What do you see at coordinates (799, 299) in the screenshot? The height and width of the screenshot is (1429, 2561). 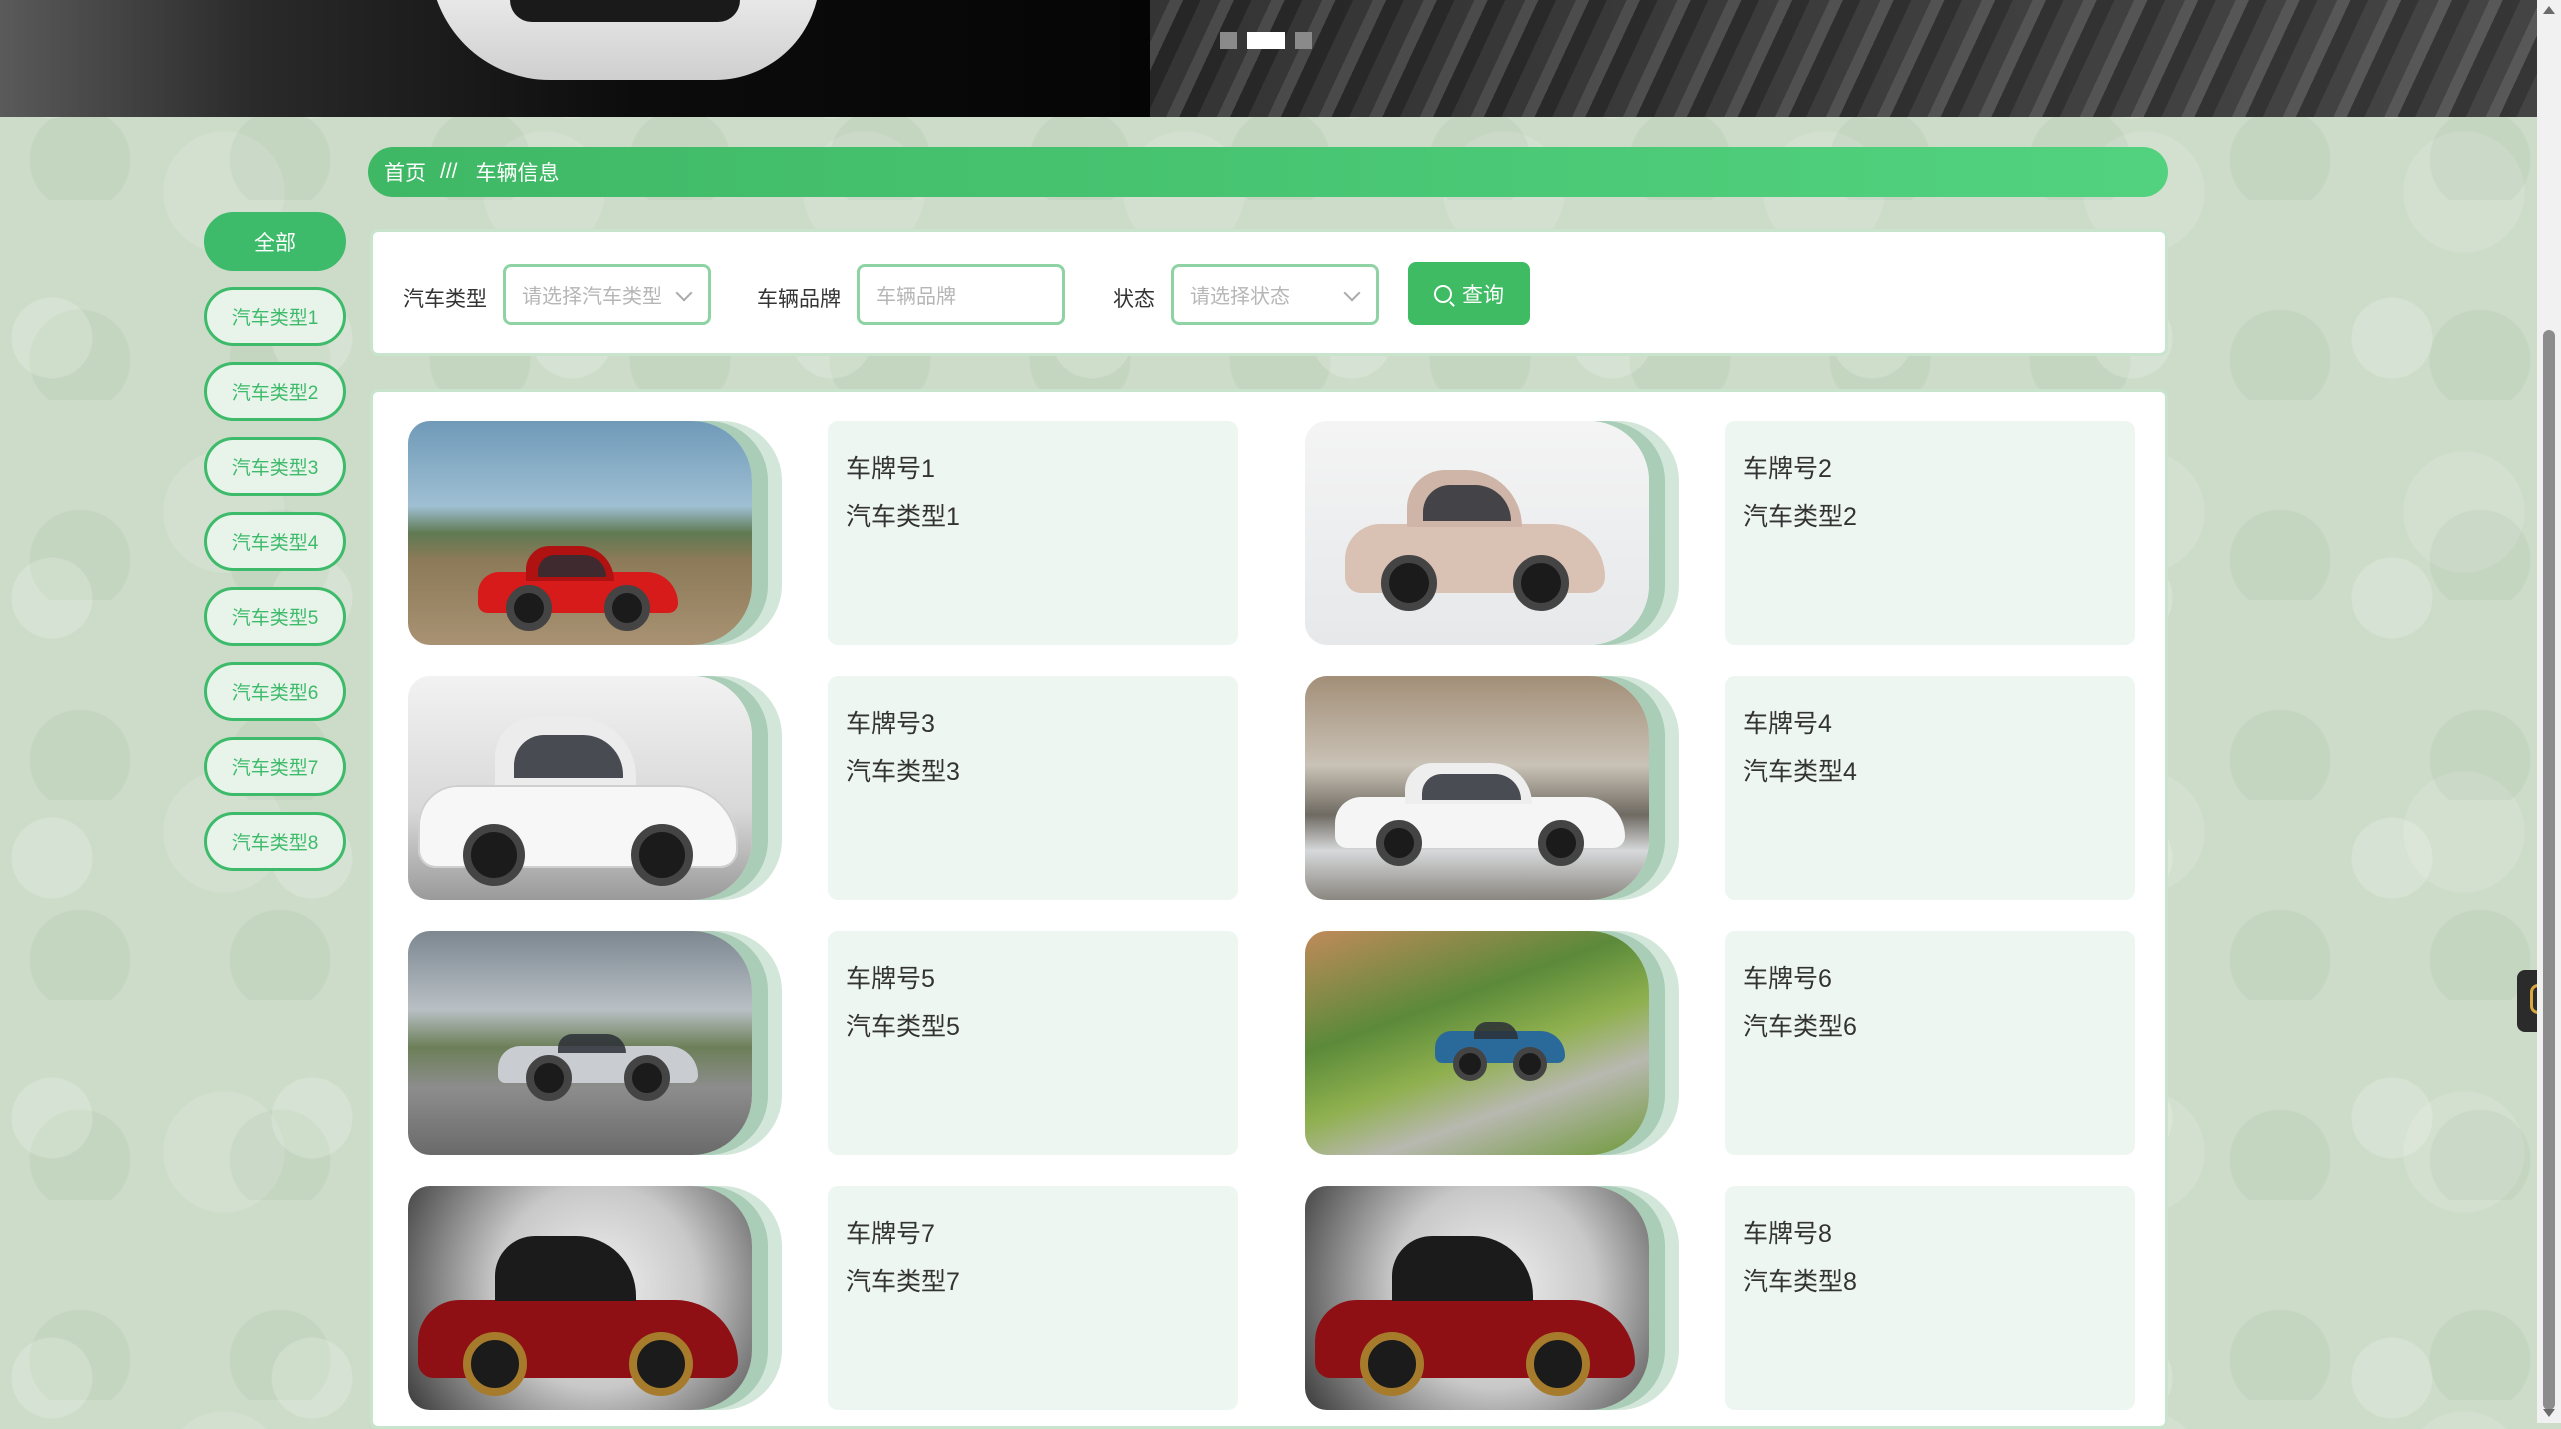 I see `brand-label: 车辆品牌` at bounding box center [799, 299].